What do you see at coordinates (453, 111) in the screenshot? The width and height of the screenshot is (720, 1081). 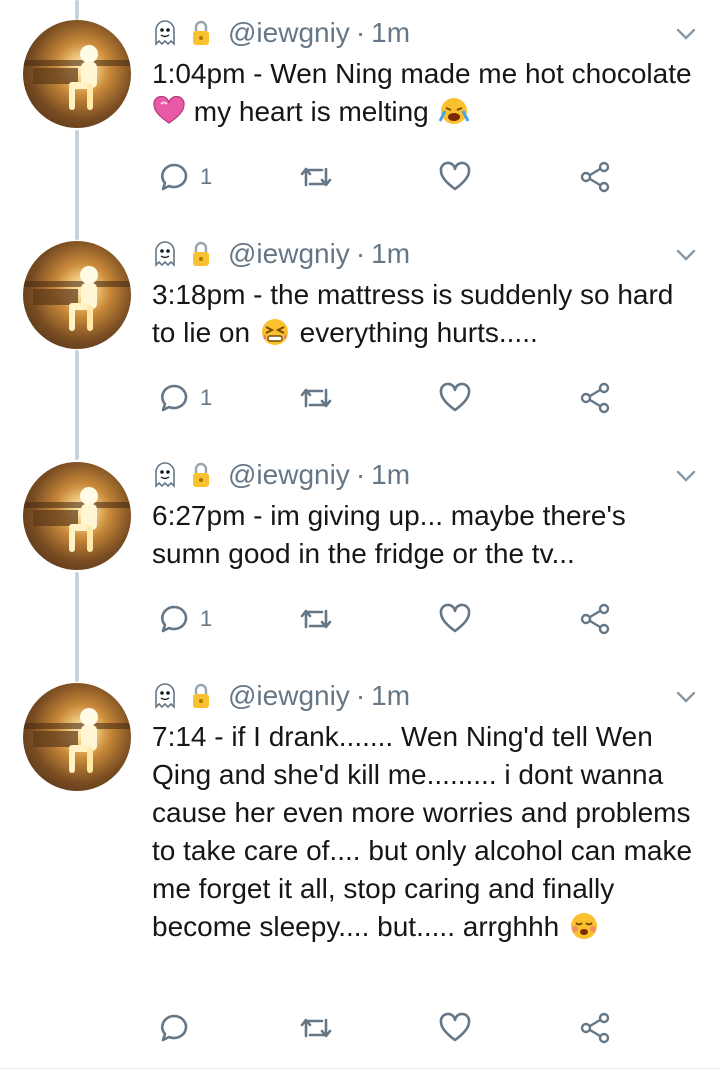 I see `crying-face-emoji-icon` at bounding box center [453, 111].